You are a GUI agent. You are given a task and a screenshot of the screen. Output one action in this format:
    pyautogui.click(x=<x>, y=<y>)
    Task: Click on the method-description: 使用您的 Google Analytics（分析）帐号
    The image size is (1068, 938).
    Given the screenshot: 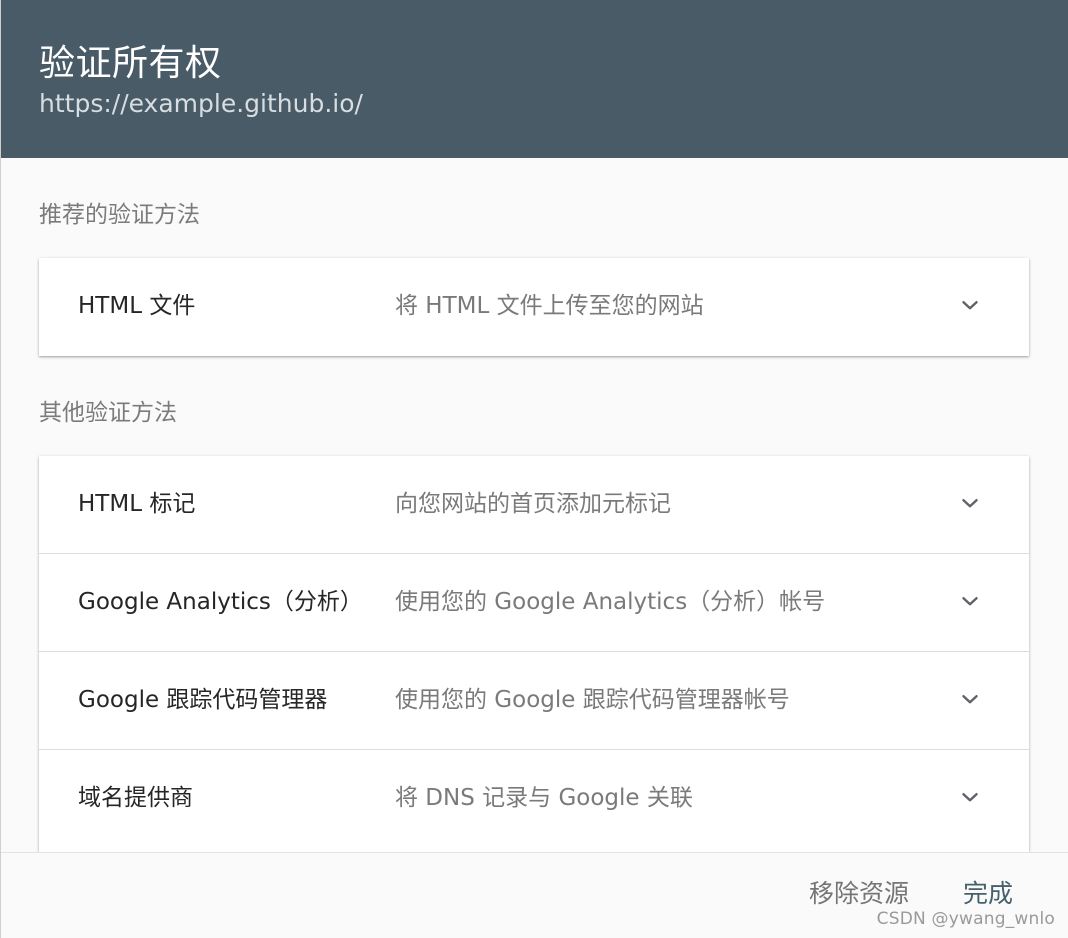 What is the action you would take?
    pyautogui.click(x=610, y=602)
    